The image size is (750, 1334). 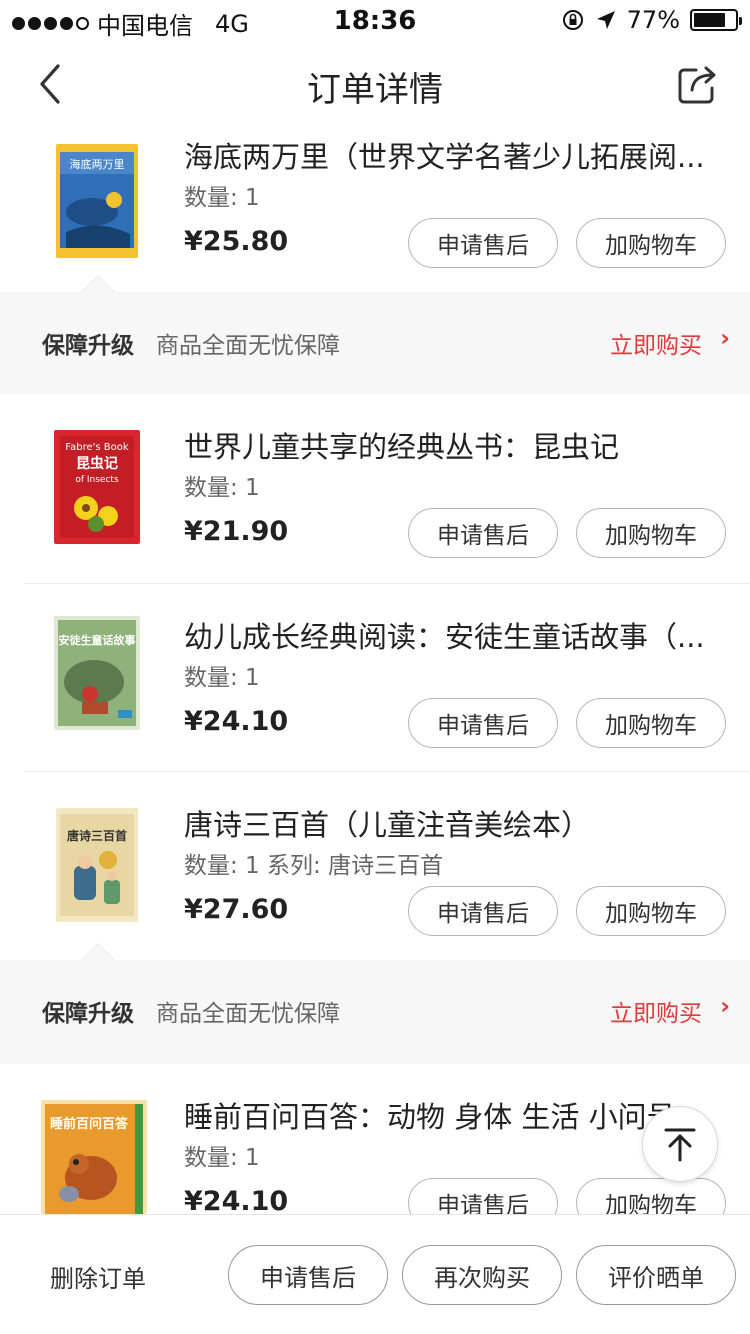 What do you see at coordinates (97, 865) in the screenshot?
I see `book-cover-image: 唐诗三百首` at bounding box center [97, 865].